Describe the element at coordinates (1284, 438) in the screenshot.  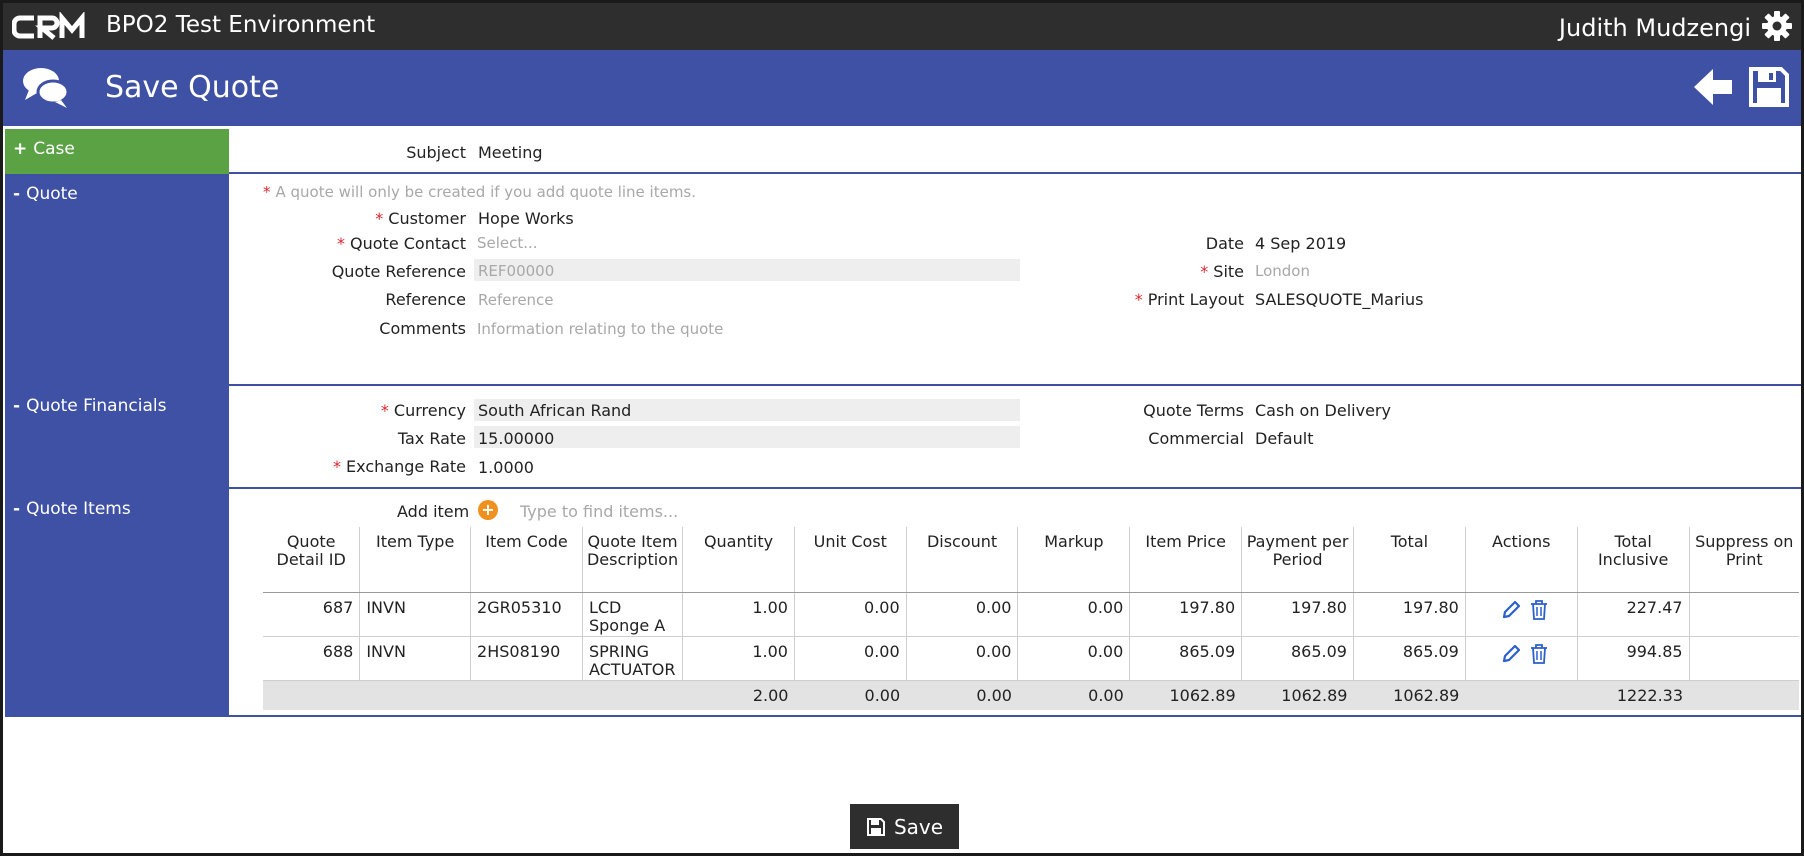
I see `commercial-value: Default` at that location.